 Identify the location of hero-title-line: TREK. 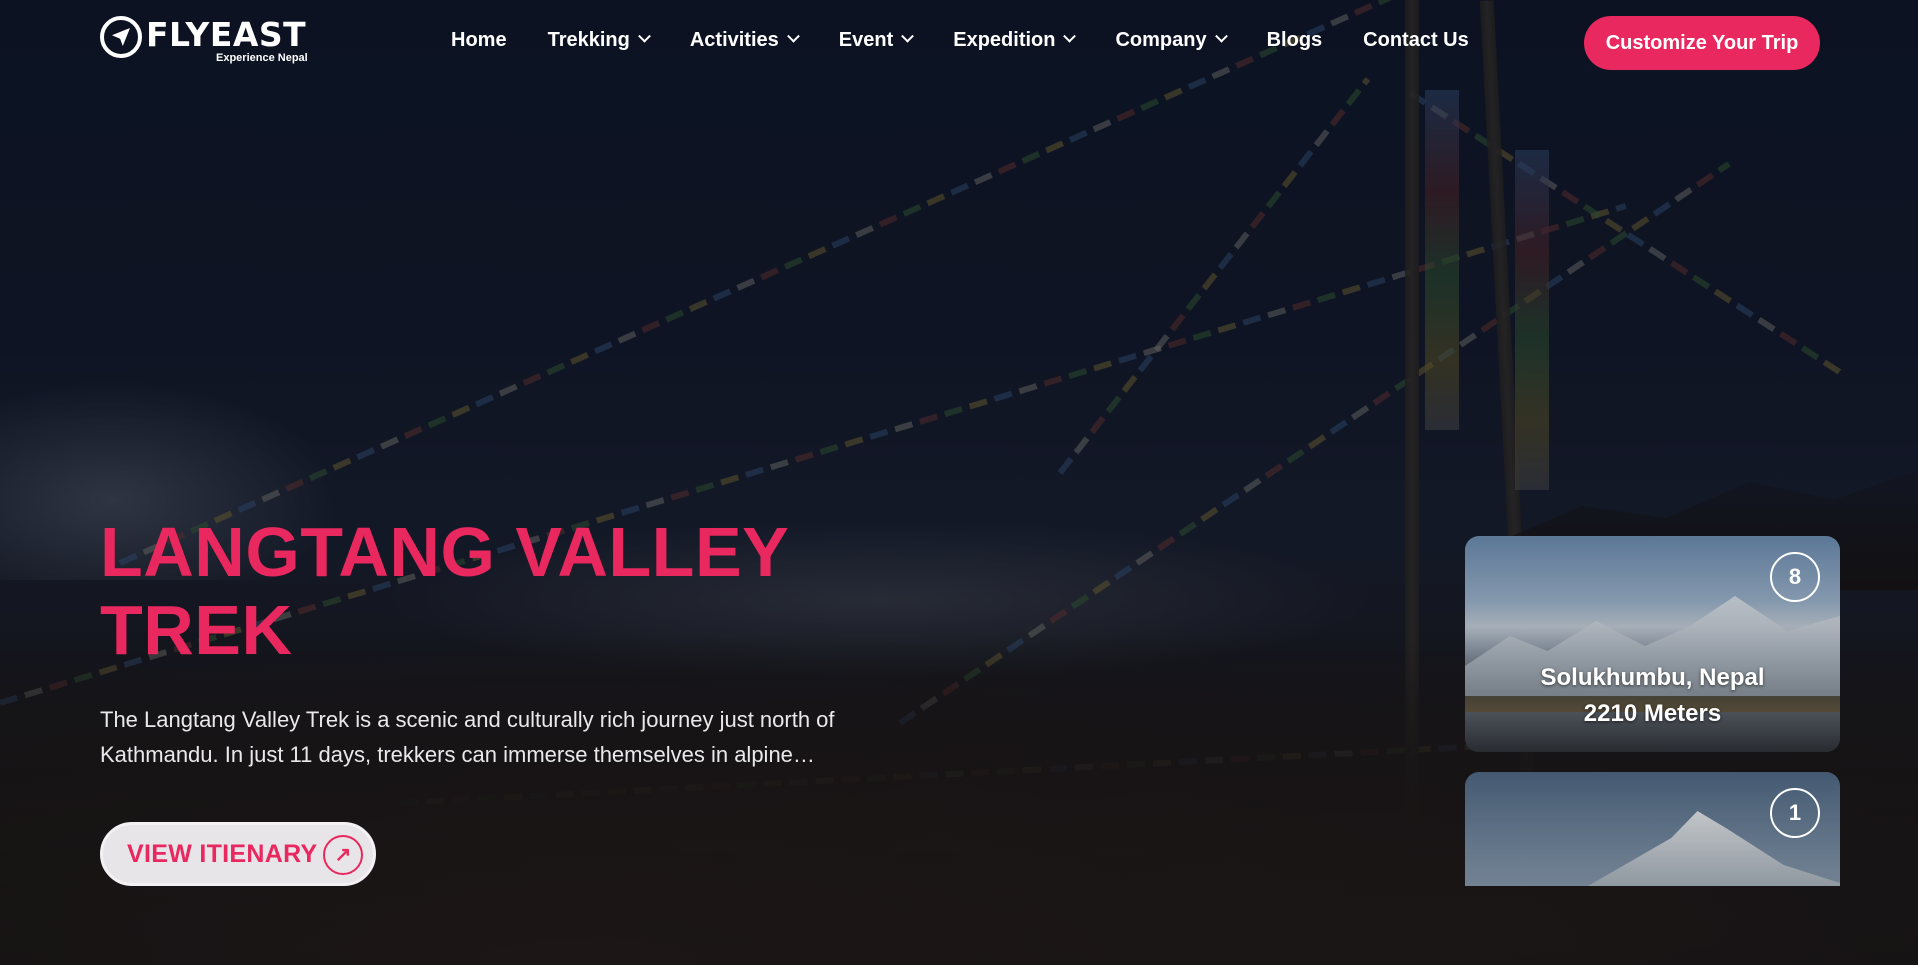
(196, 630).